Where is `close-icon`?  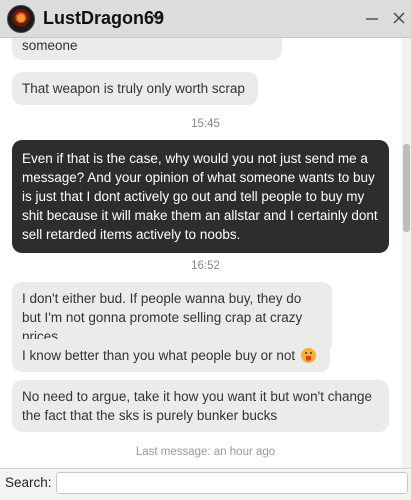 close-icon is located at coordinates (399, 18).